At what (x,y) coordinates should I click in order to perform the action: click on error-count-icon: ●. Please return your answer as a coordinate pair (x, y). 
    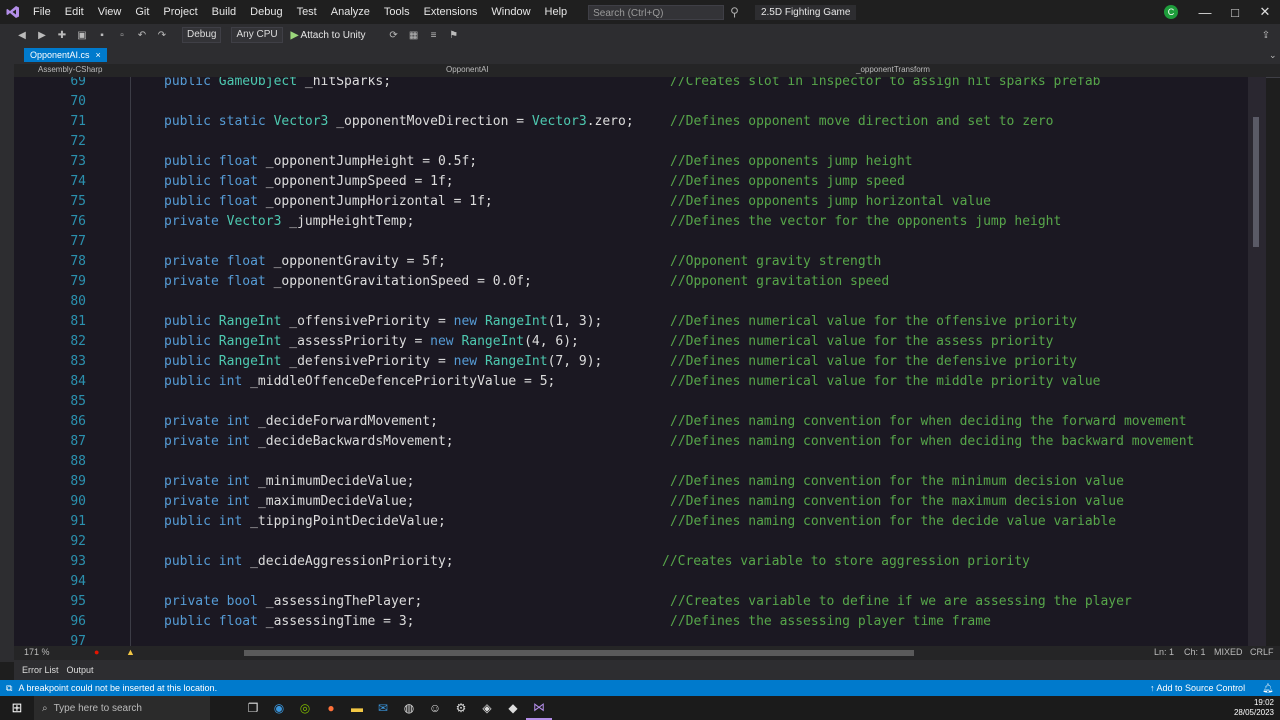
    Looking at the image, I should click on (96, 652).